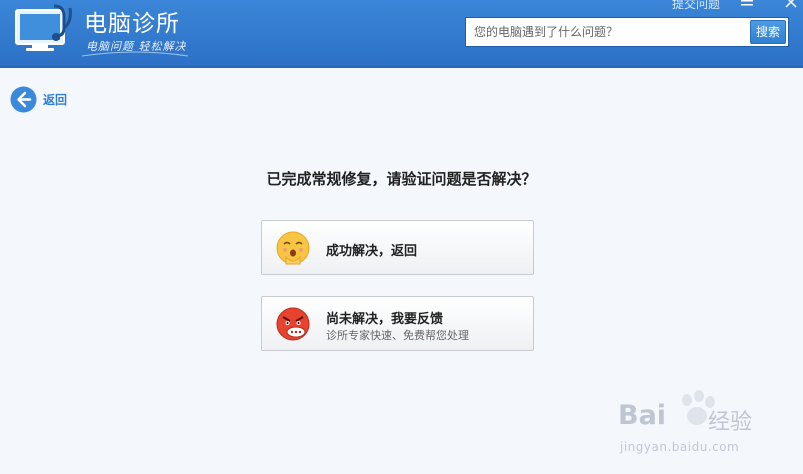  I want to click on monitor-stethoscope-logo, so click(43, 27).